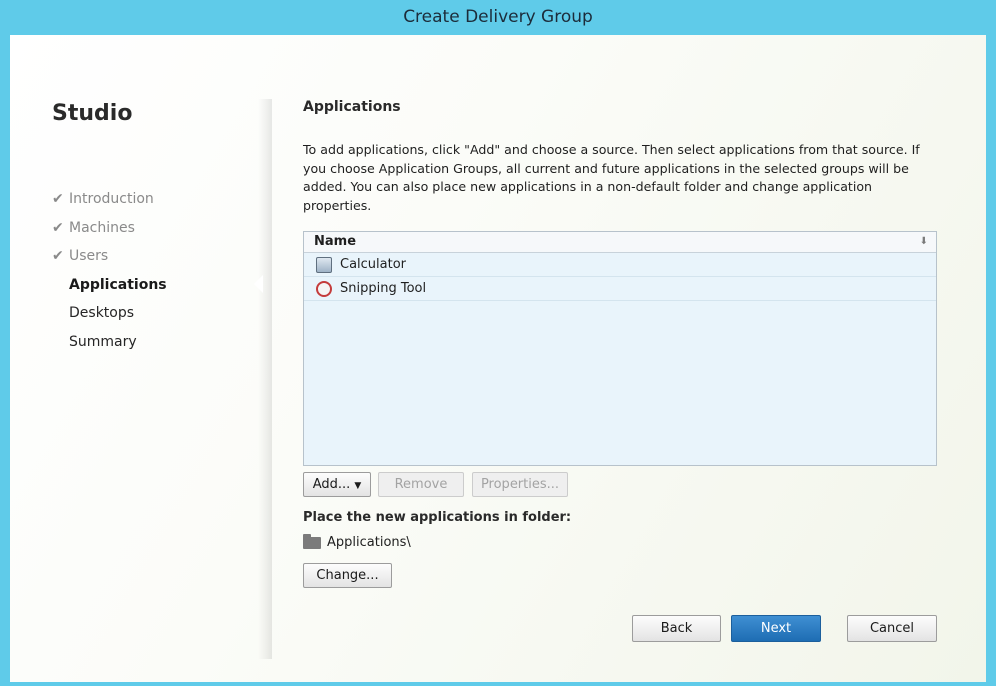 This screenshot has width=996, height=691. Describe the element at coordinates (373, 264) in the screenshot. I see `list-item-label: Calculator` at that location.